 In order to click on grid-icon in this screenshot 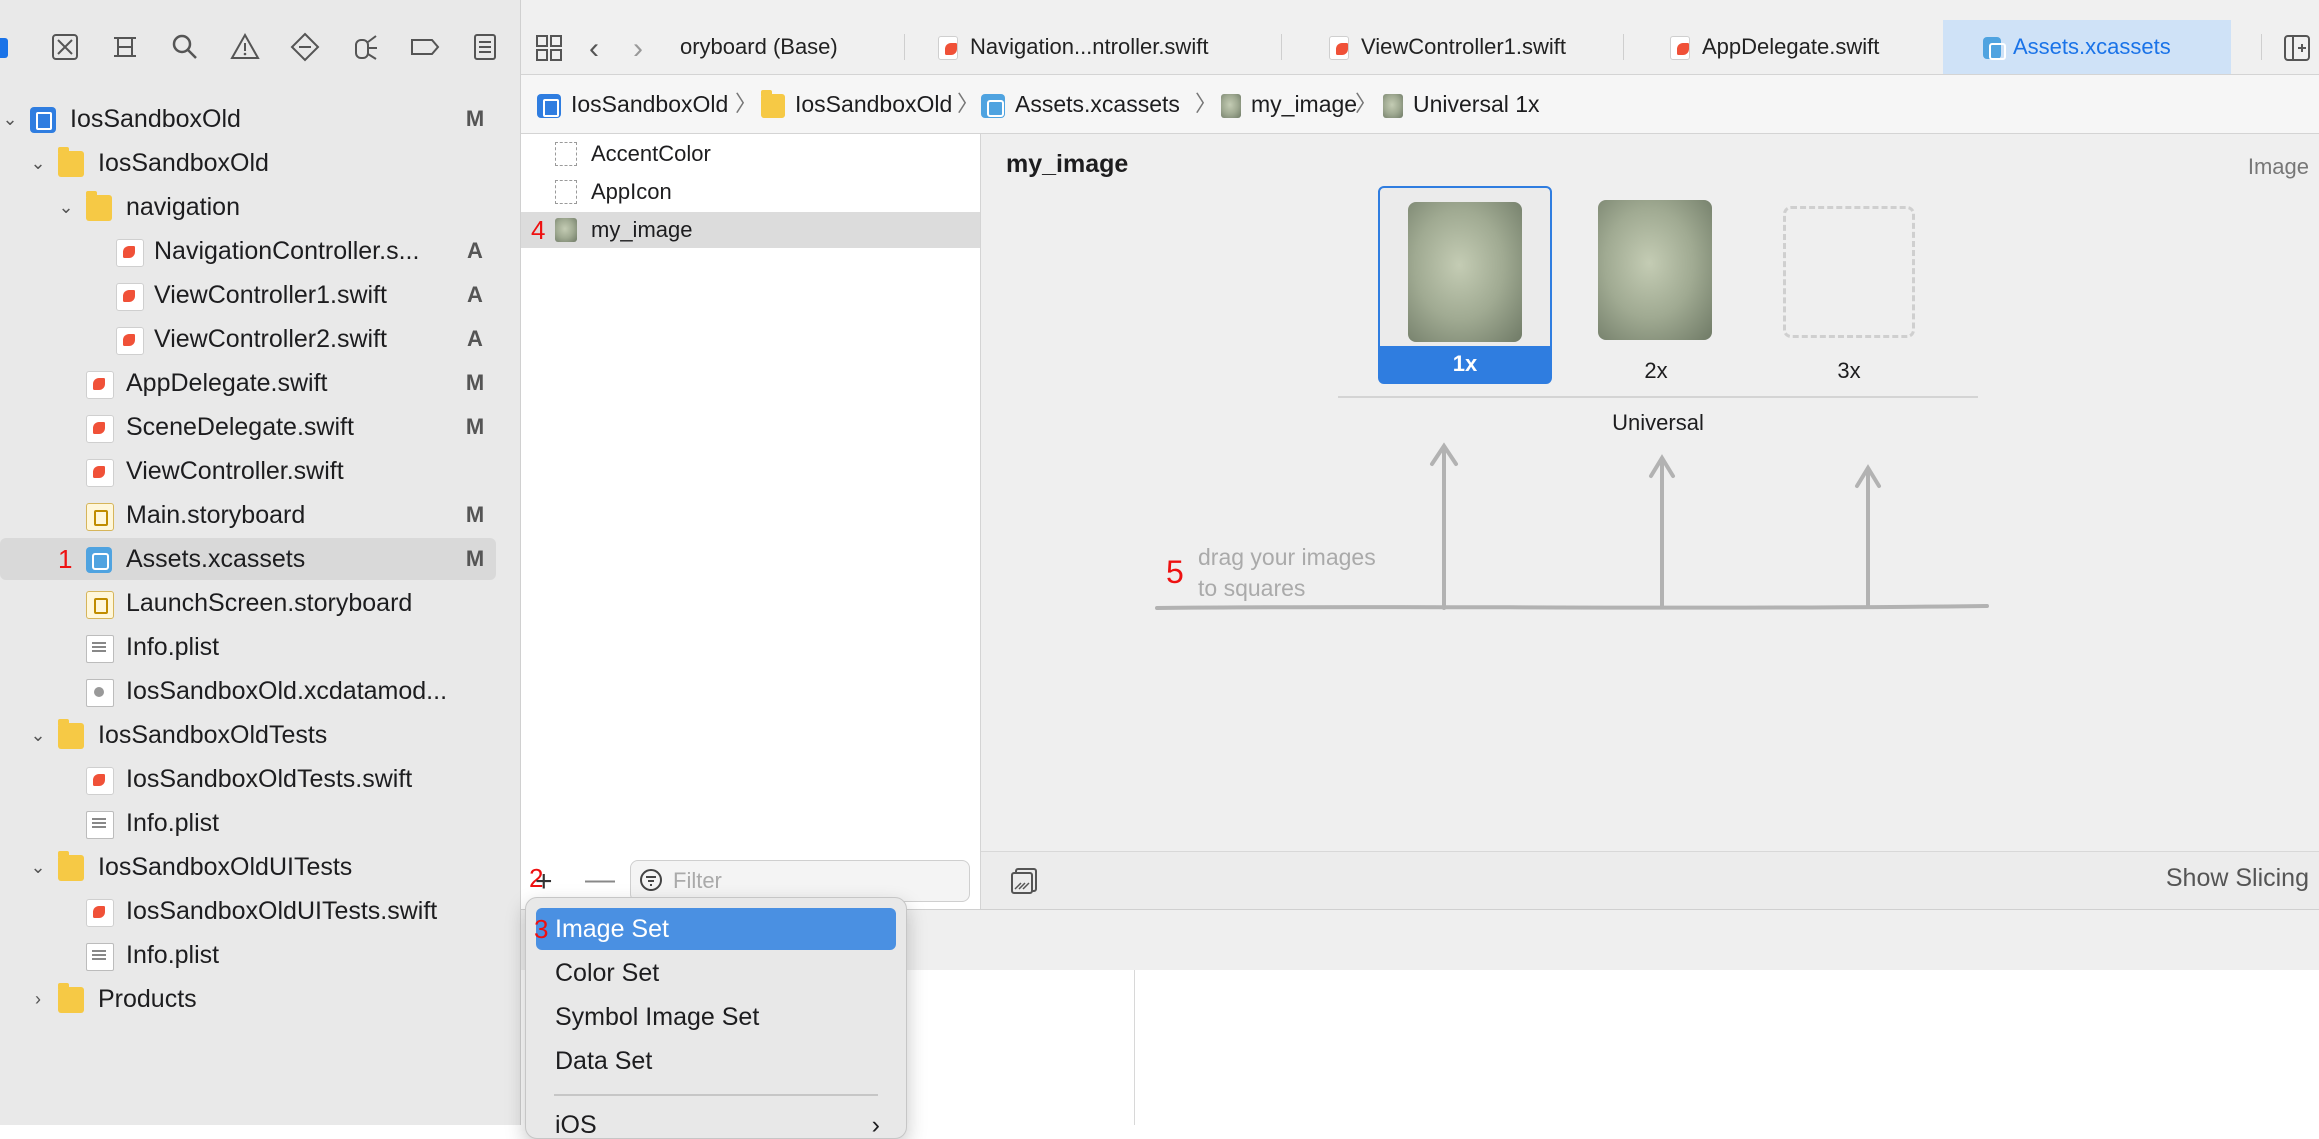, I will do `click(549, 48)`.